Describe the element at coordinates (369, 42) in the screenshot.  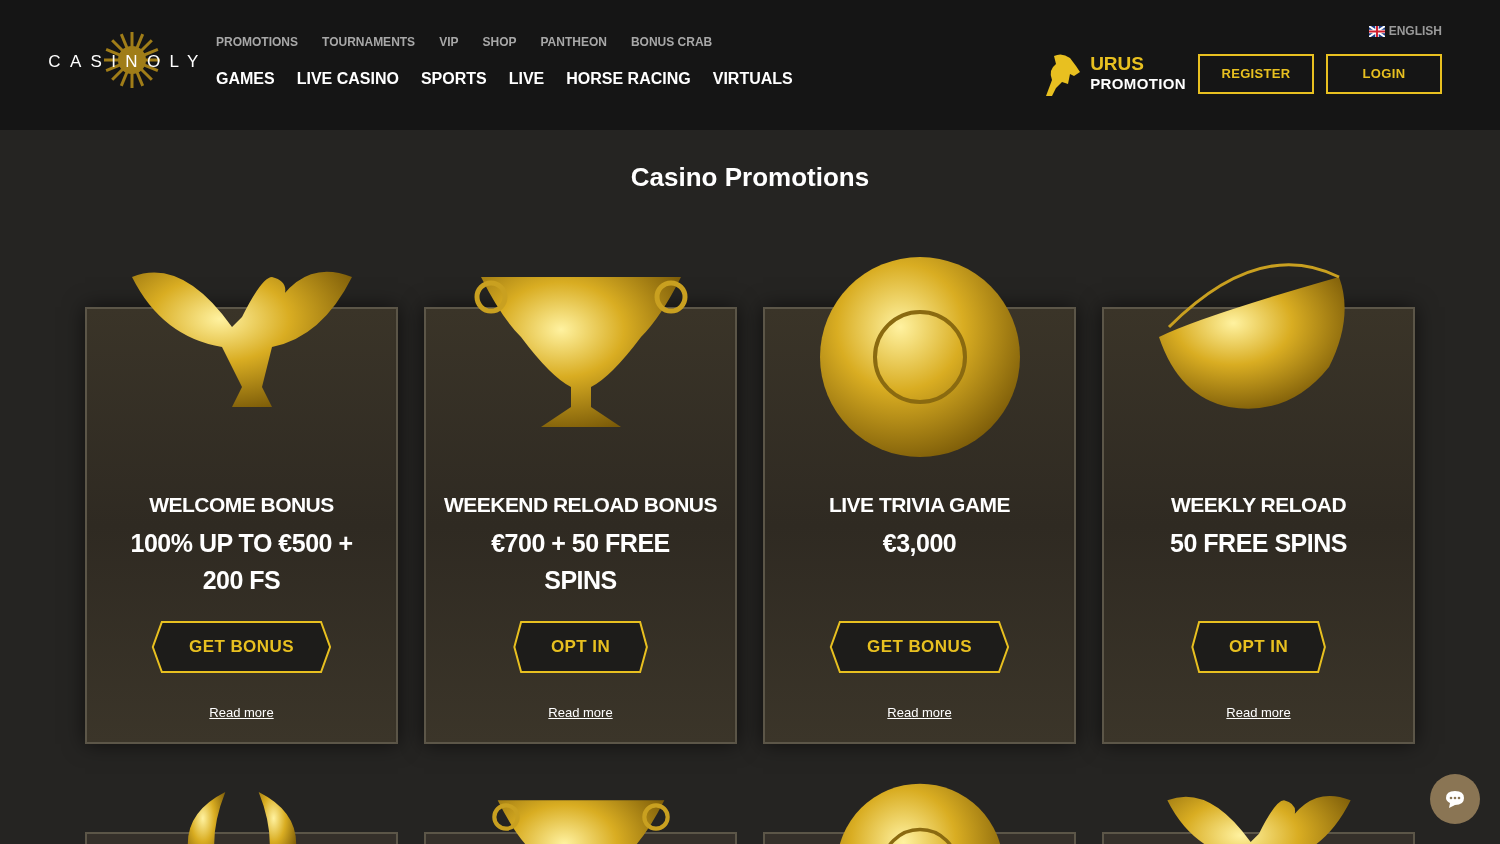
I see `top-nav-link: TOURNAMENTS` at that location.